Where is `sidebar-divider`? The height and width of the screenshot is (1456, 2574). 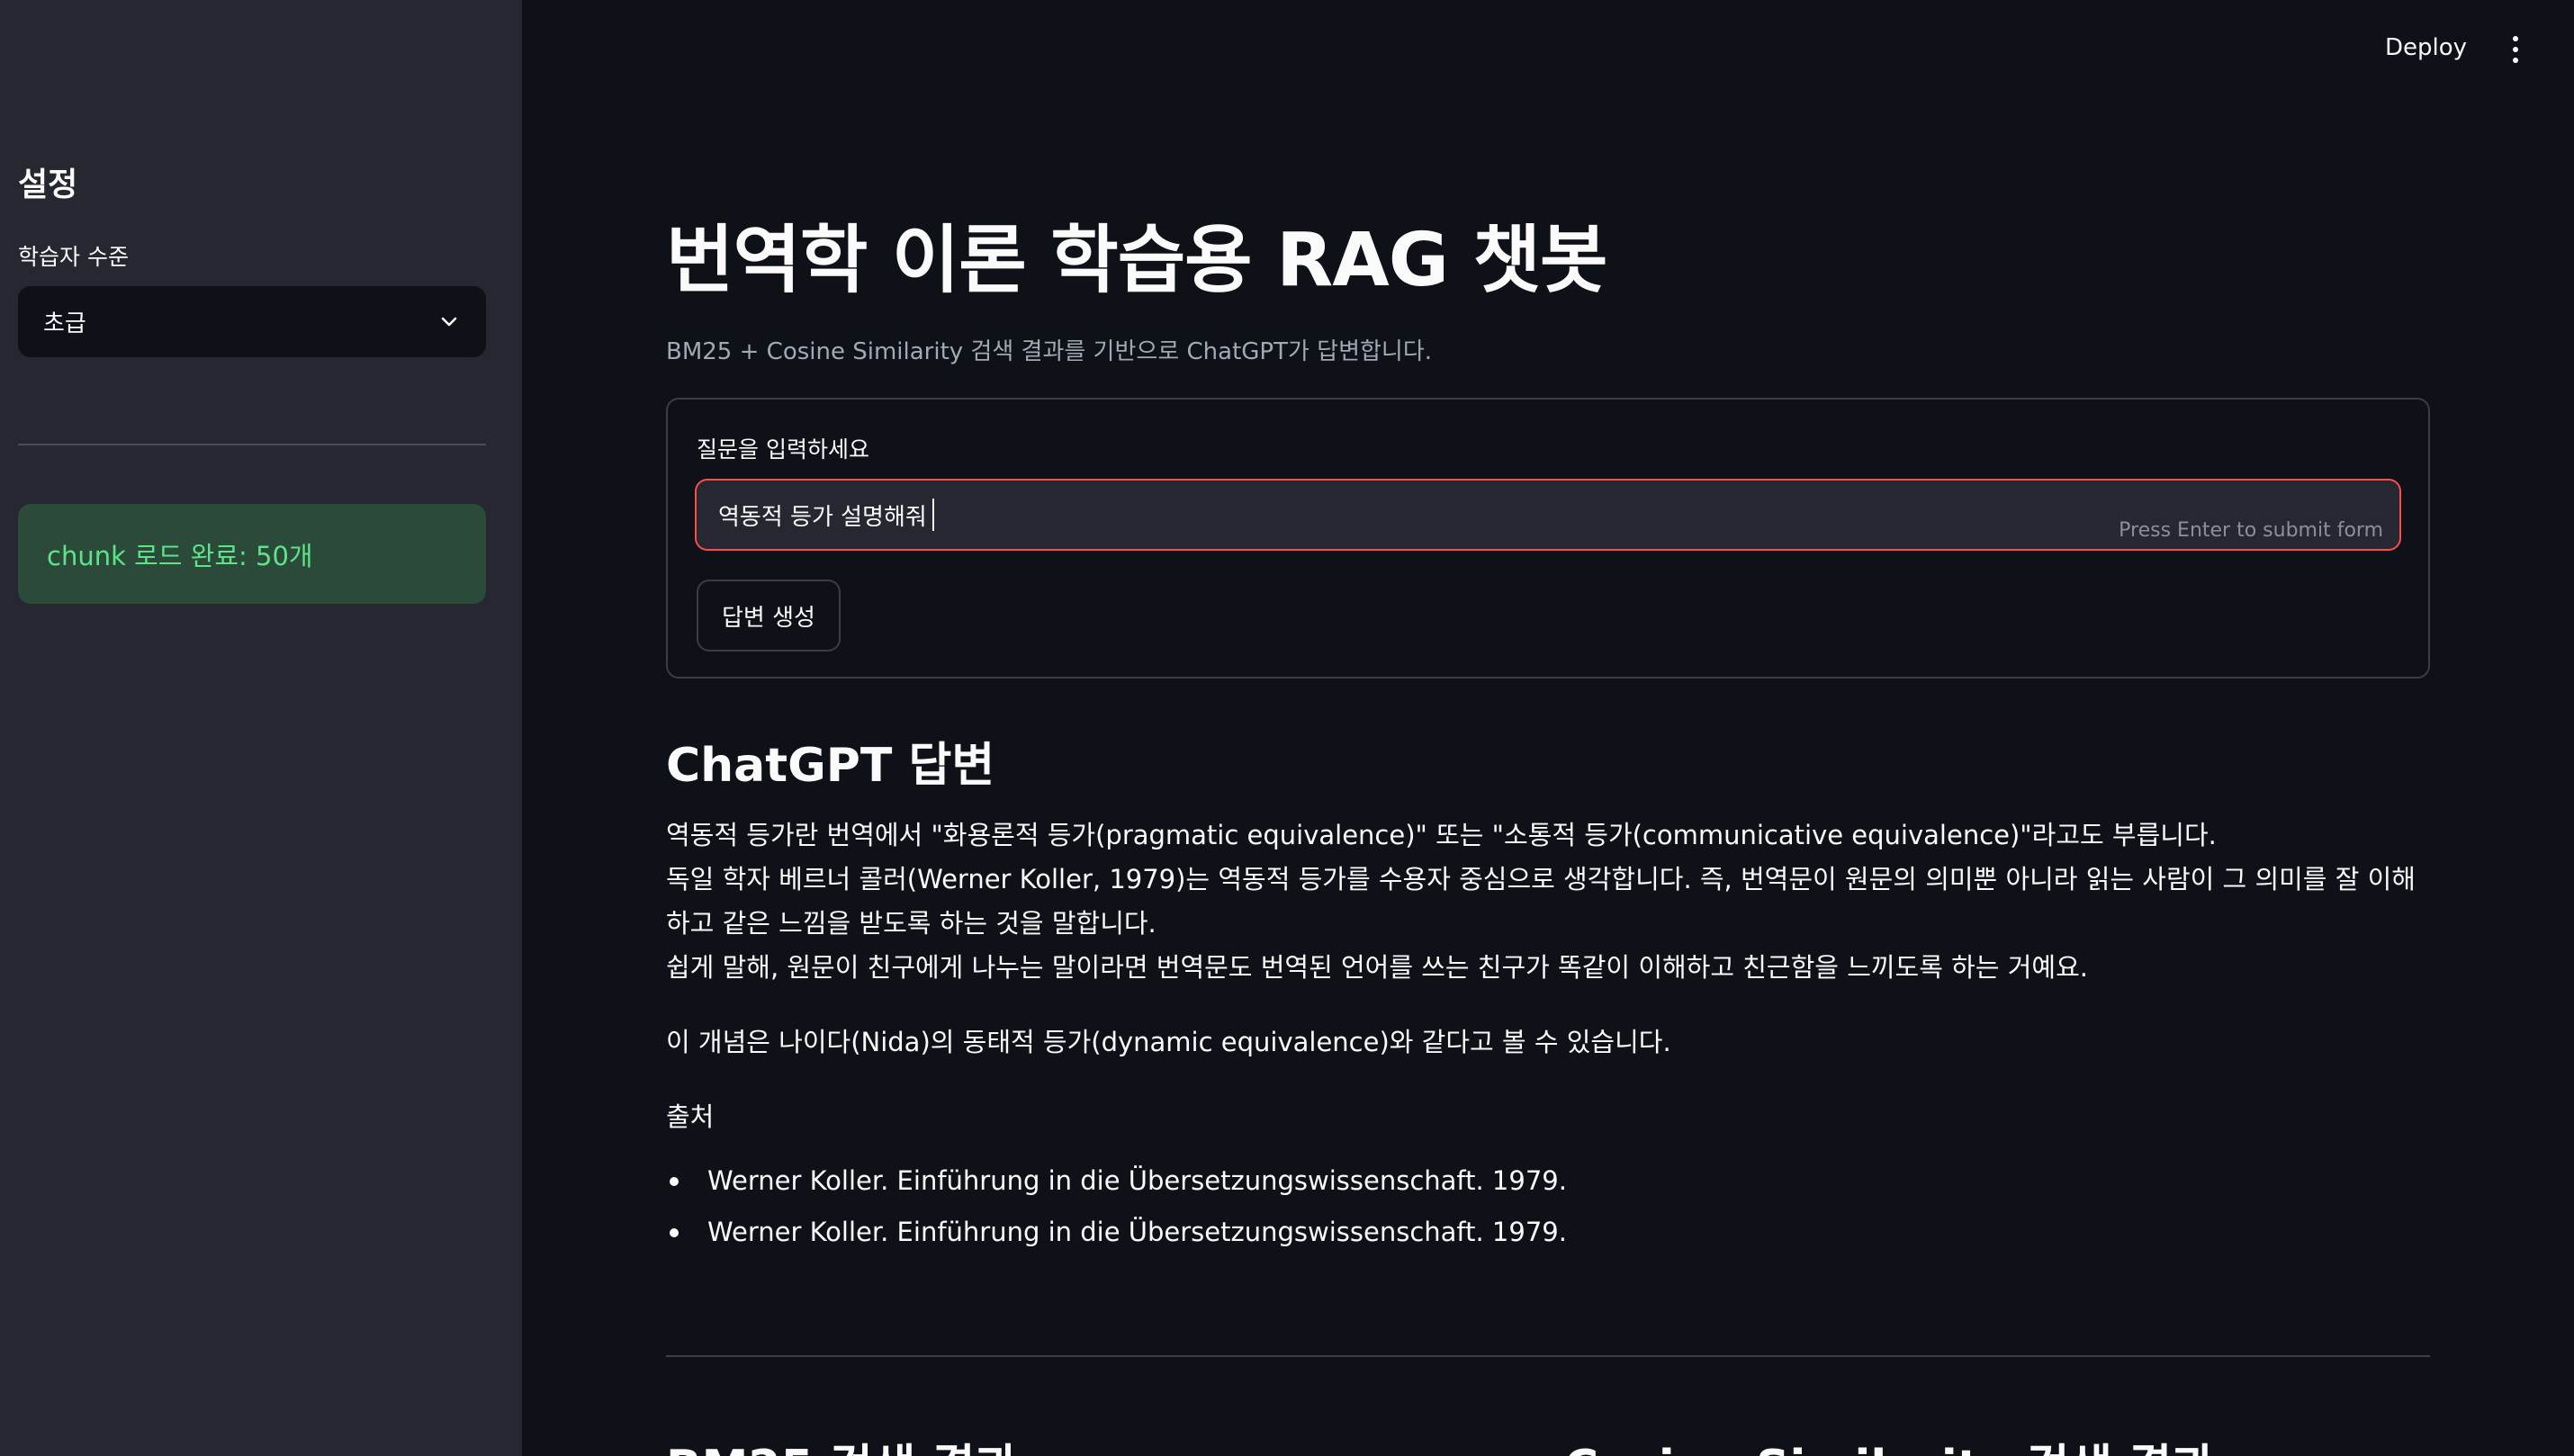
sidebar-divider is located at coordinates (252, 444).